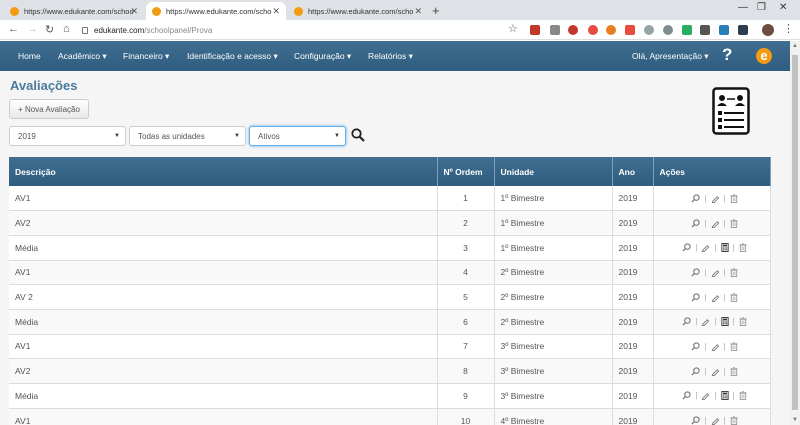 The image size is (800, 425). I want to click on header-ano: Ano, so click(633, 171).